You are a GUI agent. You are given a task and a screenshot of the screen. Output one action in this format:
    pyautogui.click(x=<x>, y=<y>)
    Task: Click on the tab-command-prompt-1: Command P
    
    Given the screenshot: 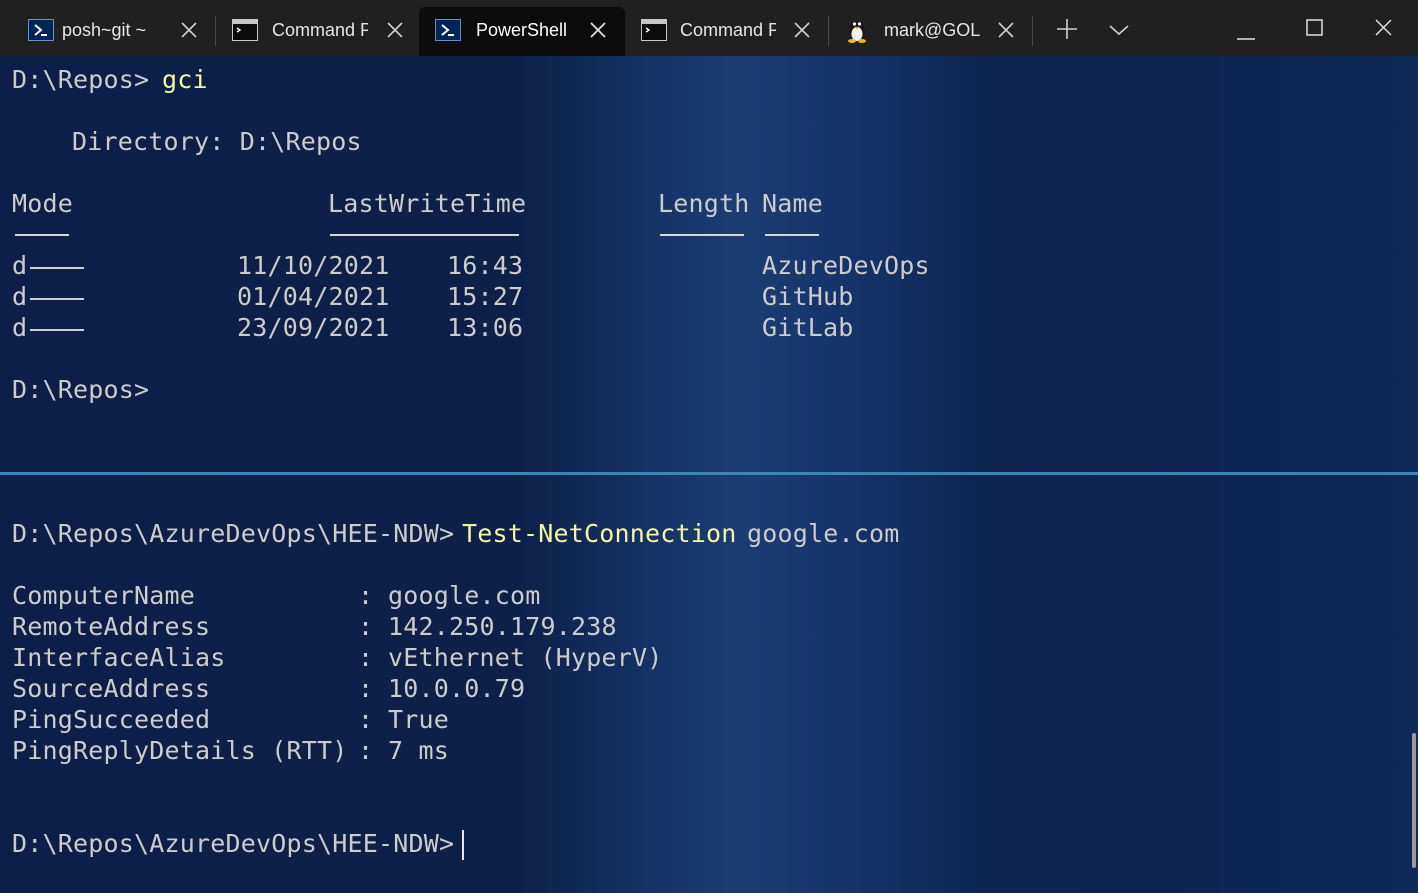 What is the action you would take?
    pyautogui.click(x=317, y=31)
    